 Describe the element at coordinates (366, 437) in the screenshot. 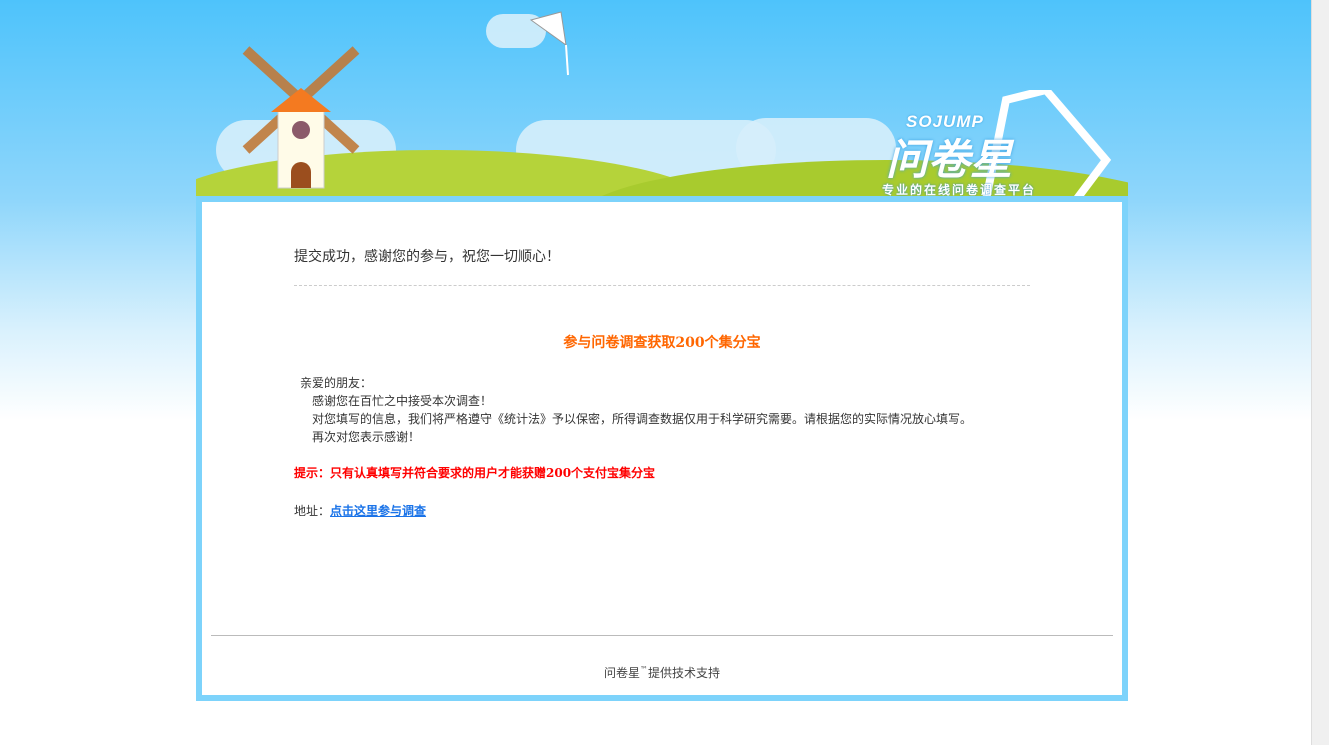

I see `letter-line: 再次对您表示感谢！` at that location.